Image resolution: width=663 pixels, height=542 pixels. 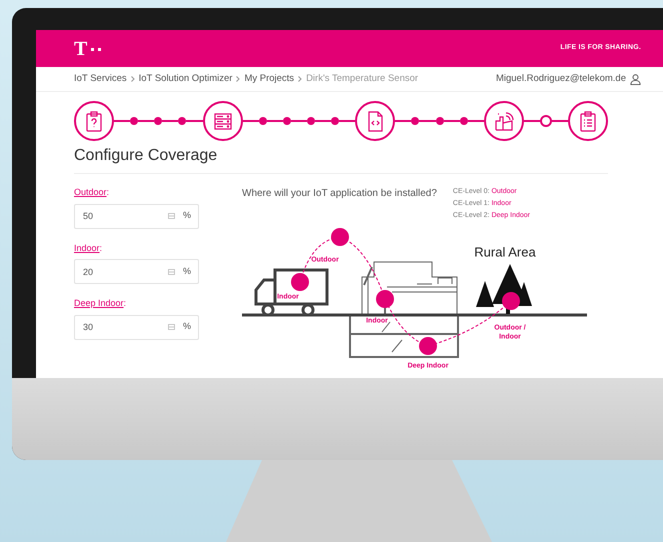 I want to click on building-signal-icon, so click(x=503, y=121).